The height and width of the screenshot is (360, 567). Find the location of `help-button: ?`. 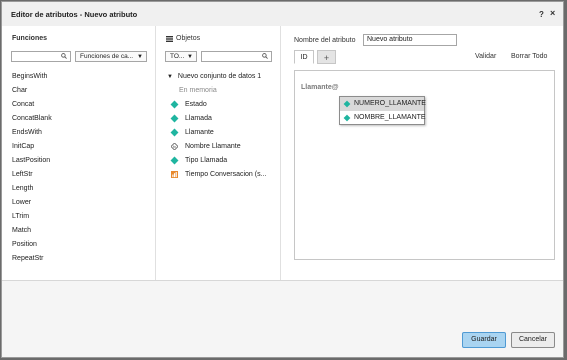

help-button: ? is located at coordinates (541, 14).